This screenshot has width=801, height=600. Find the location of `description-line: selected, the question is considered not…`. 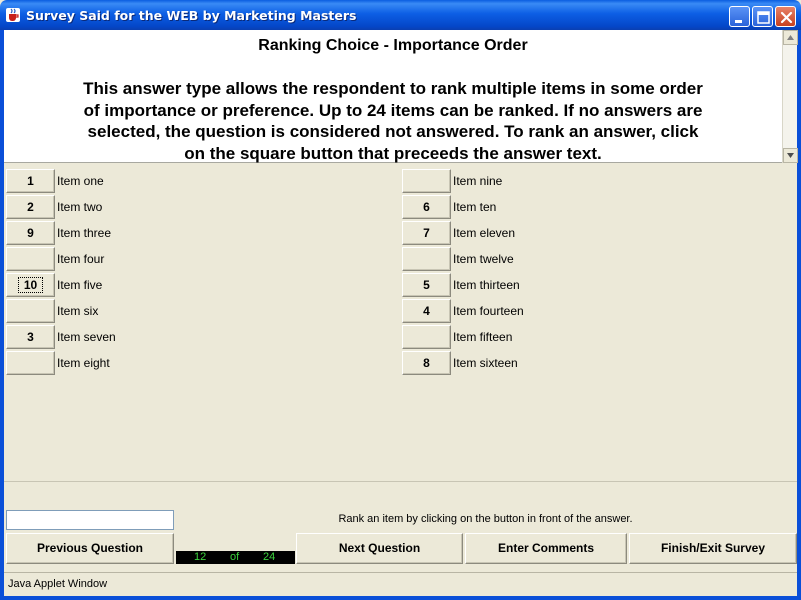

description-line: selected, the question is considered not… is located at coordinates (393, 131).